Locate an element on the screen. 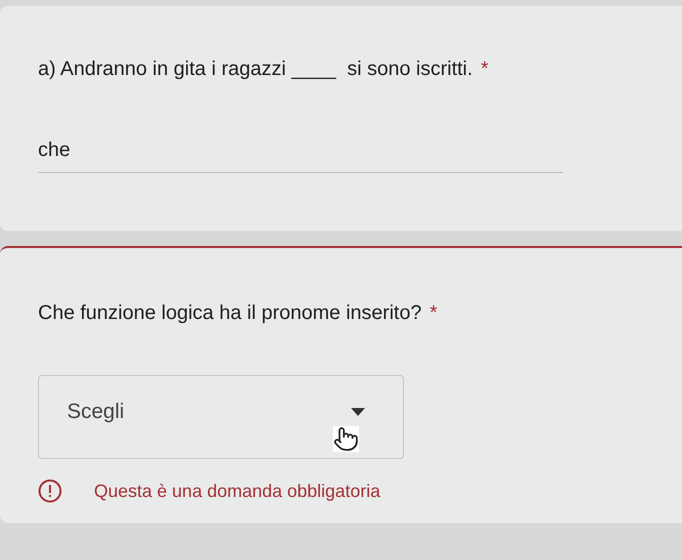  hand-pointer-icon is located at coordinates (346, 439).